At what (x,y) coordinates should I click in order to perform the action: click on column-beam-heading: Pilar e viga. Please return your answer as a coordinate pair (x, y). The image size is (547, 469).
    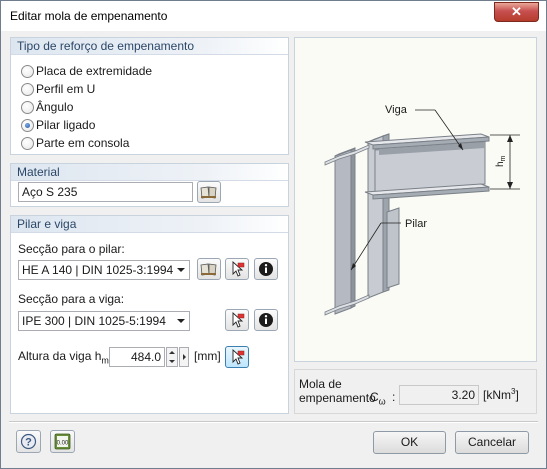
    Looking at the image, I should click on (149, 224).